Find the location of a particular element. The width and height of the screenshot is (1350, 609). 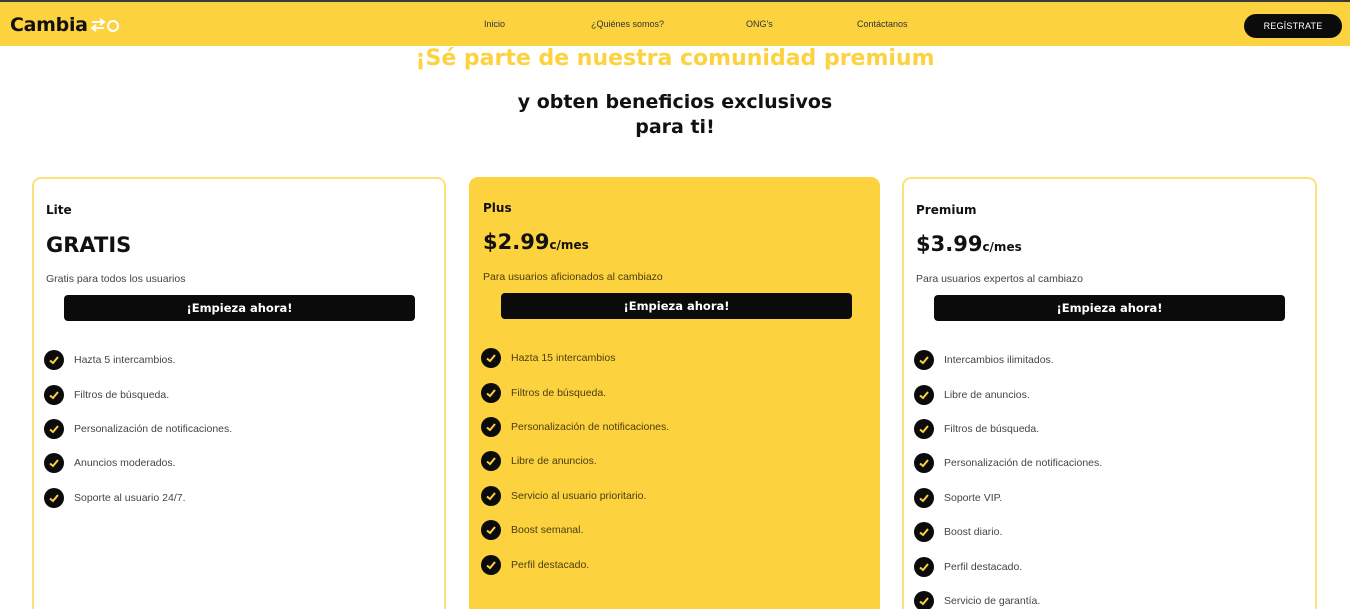

feature-item: Boost semanal. is located at coordinates (575, 530).